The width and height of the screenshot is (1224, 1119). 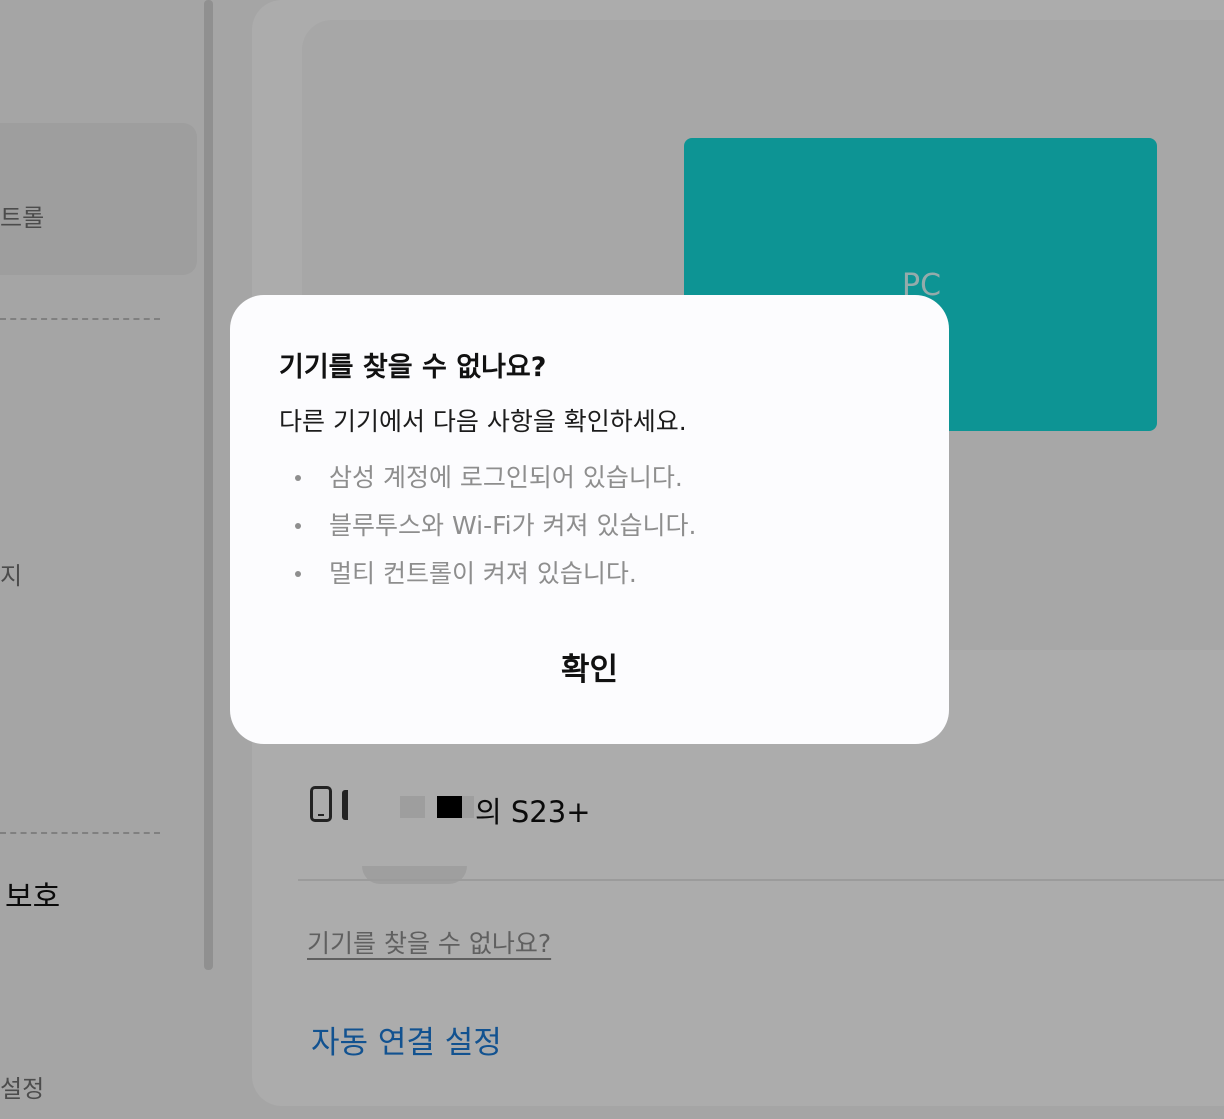 What do you see at coordinates (483, 421) in the screenshot?
I see `dialog-subtitle: 다른 기기에서 다음 사항을 확인하세요.` at bounding box center [483, 421].